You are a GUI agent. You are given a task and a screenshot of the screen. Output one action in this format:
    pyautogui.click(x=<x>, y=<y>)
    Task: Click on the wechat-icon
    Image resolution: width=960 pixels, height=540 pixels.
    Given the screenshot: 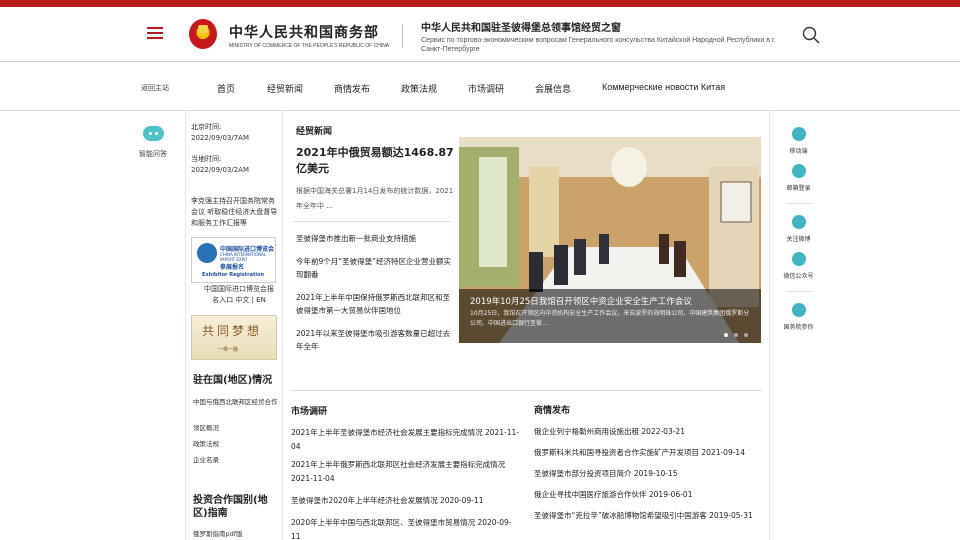 What is the action you would take?
    pyautogui.click(x=799, y=259)
    